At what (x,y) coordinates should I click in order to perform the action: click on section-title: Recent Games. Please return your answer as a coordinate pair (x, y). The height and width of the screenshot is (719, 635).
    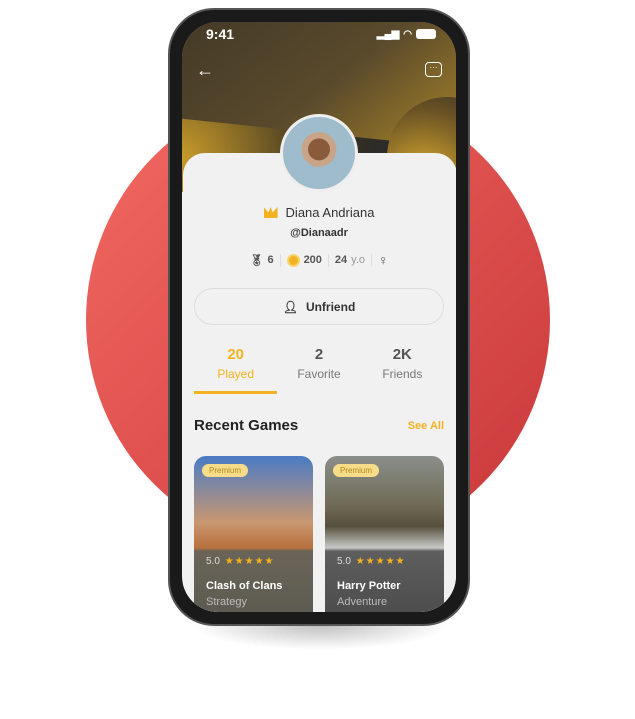
    Looking at the image, I should click on (246, 425).